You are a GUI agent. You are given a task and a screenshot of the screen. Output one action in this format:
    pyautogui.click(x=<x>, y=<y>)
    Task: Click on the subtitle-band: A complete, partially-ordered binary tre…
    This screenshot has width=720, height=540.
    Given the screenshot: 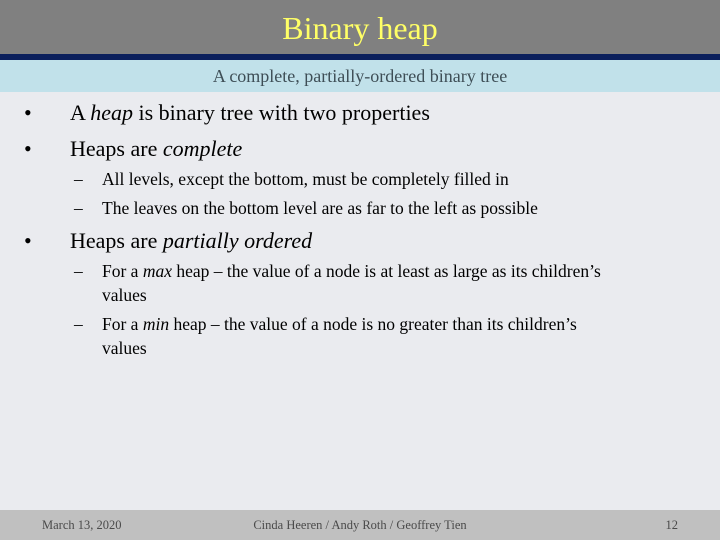 What is the action you would take?
    pyautogui.click(x=360, y=76)
    